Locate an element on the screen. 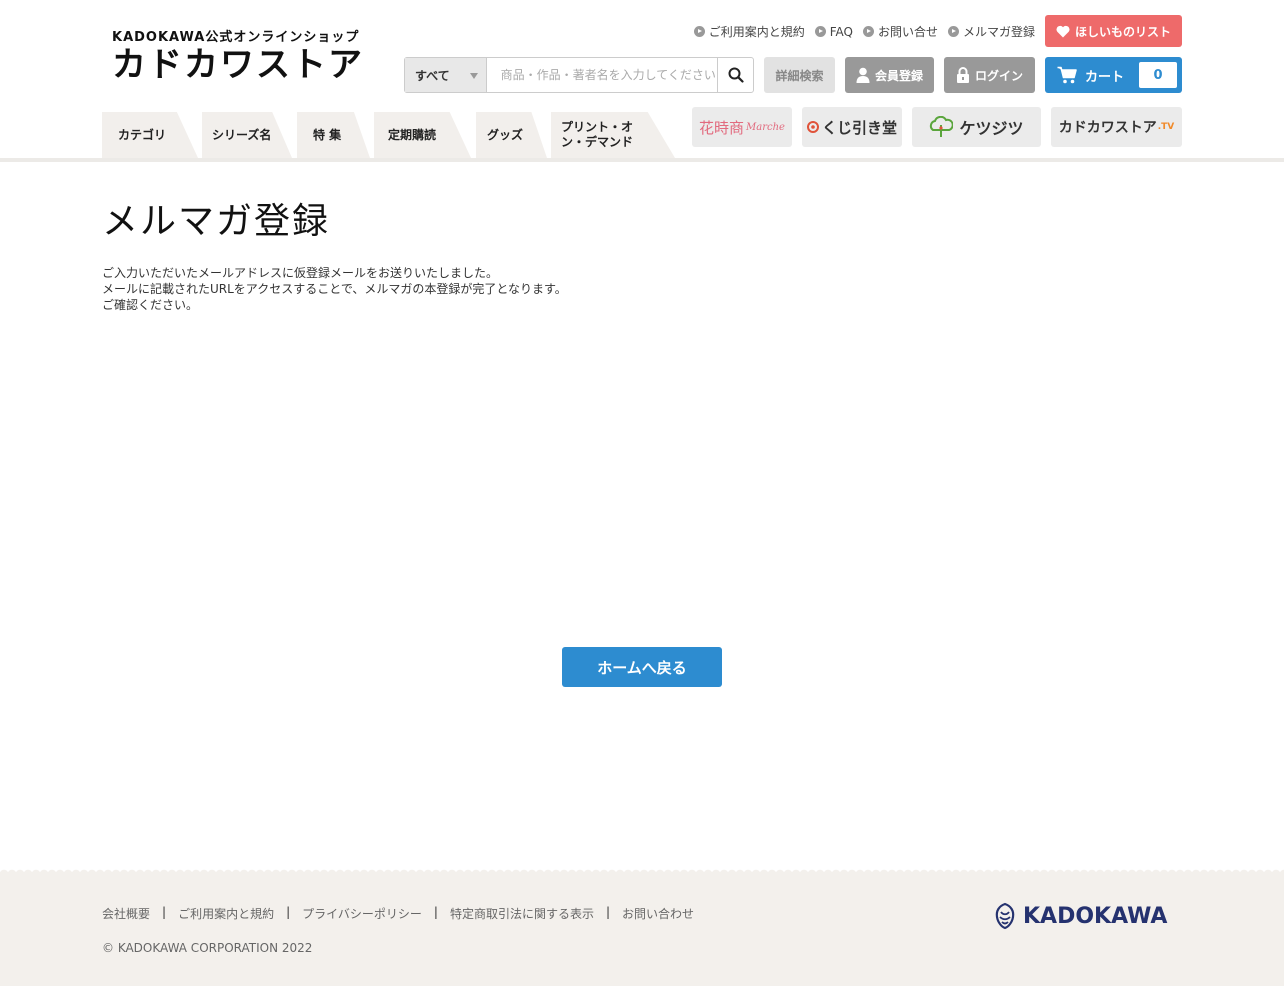  partner-kujibikido-banner: くじ引き堂 is located at coordinates (852, 127).